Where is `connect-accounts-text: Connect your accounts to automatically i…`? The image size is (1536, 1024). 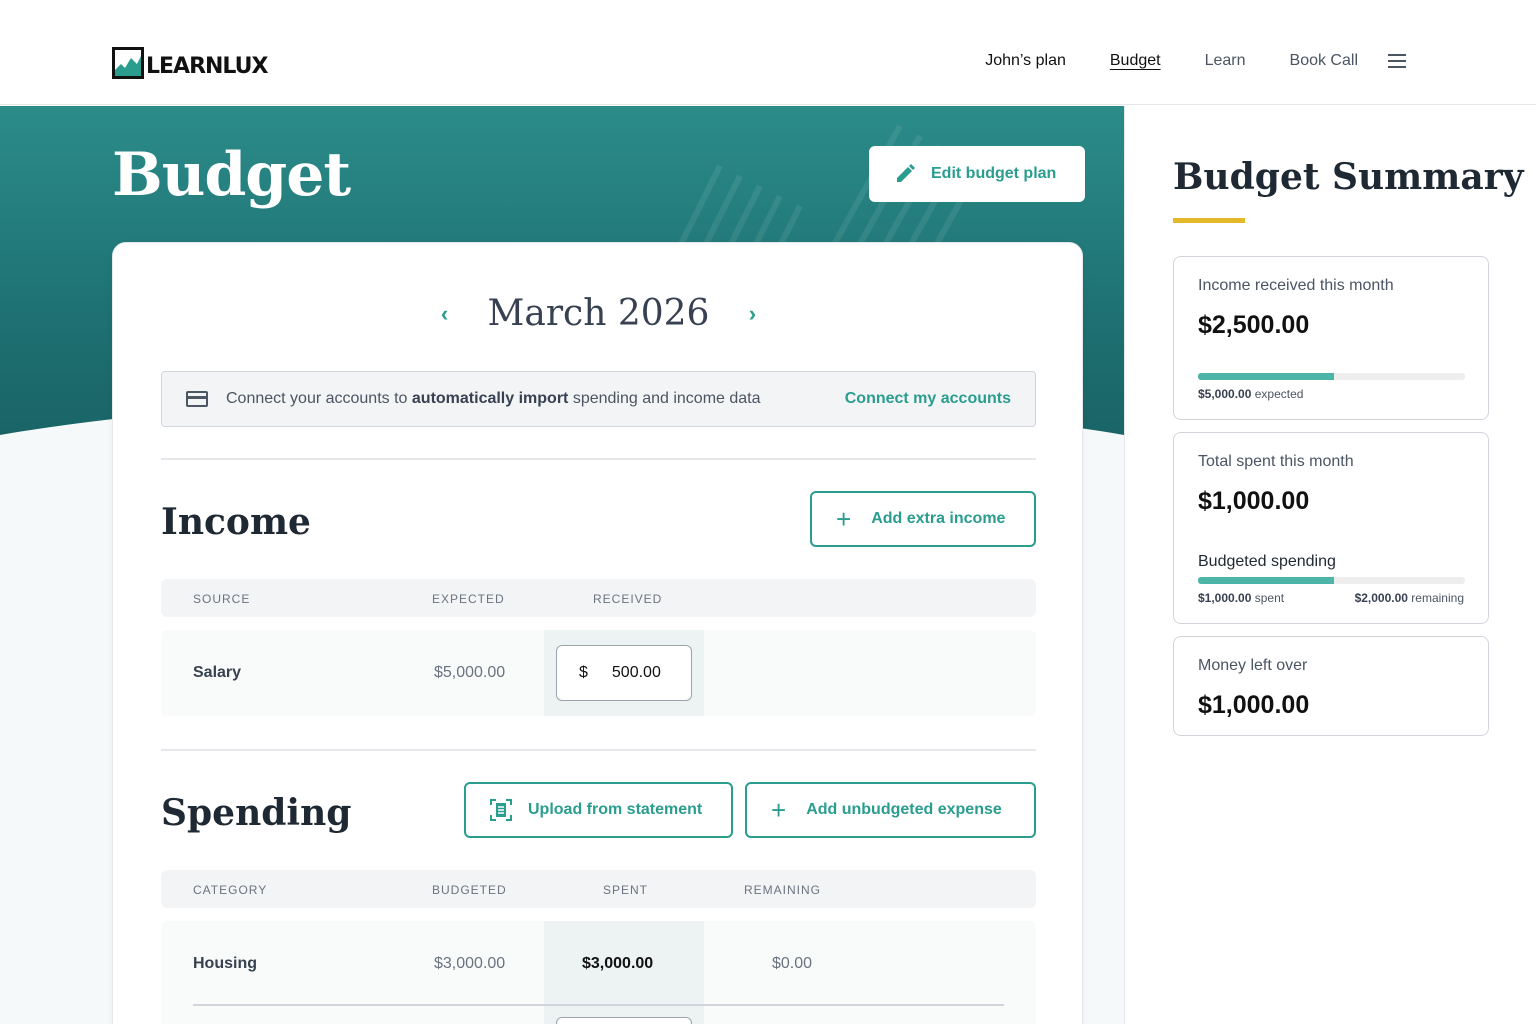
connect-accounts-text: Connect your accounts to automatically i… is located at coordinates (493, 399).